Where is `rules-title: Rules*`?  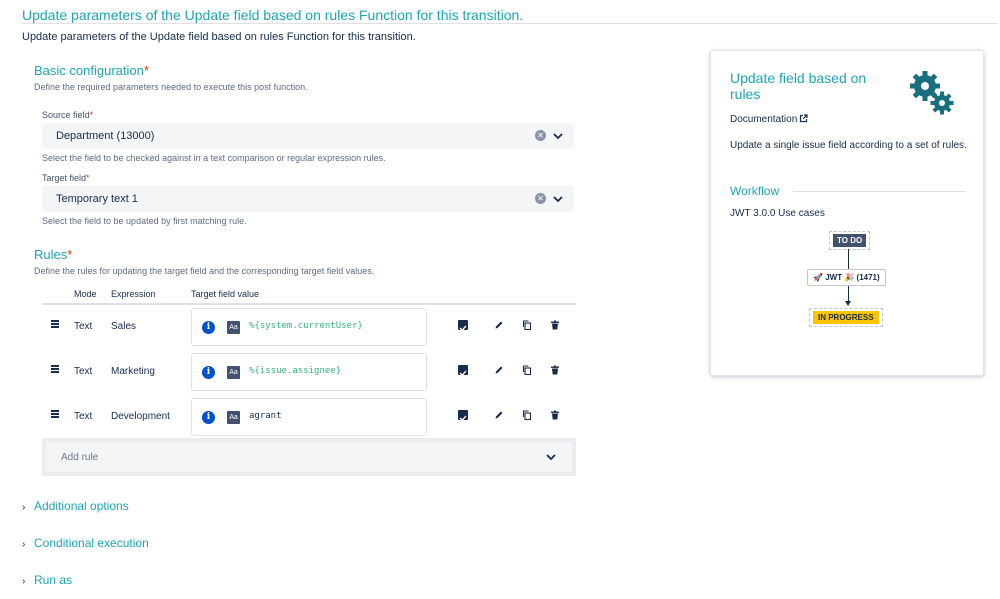
rules-title: Rules* is located at coordinates (53, 254).